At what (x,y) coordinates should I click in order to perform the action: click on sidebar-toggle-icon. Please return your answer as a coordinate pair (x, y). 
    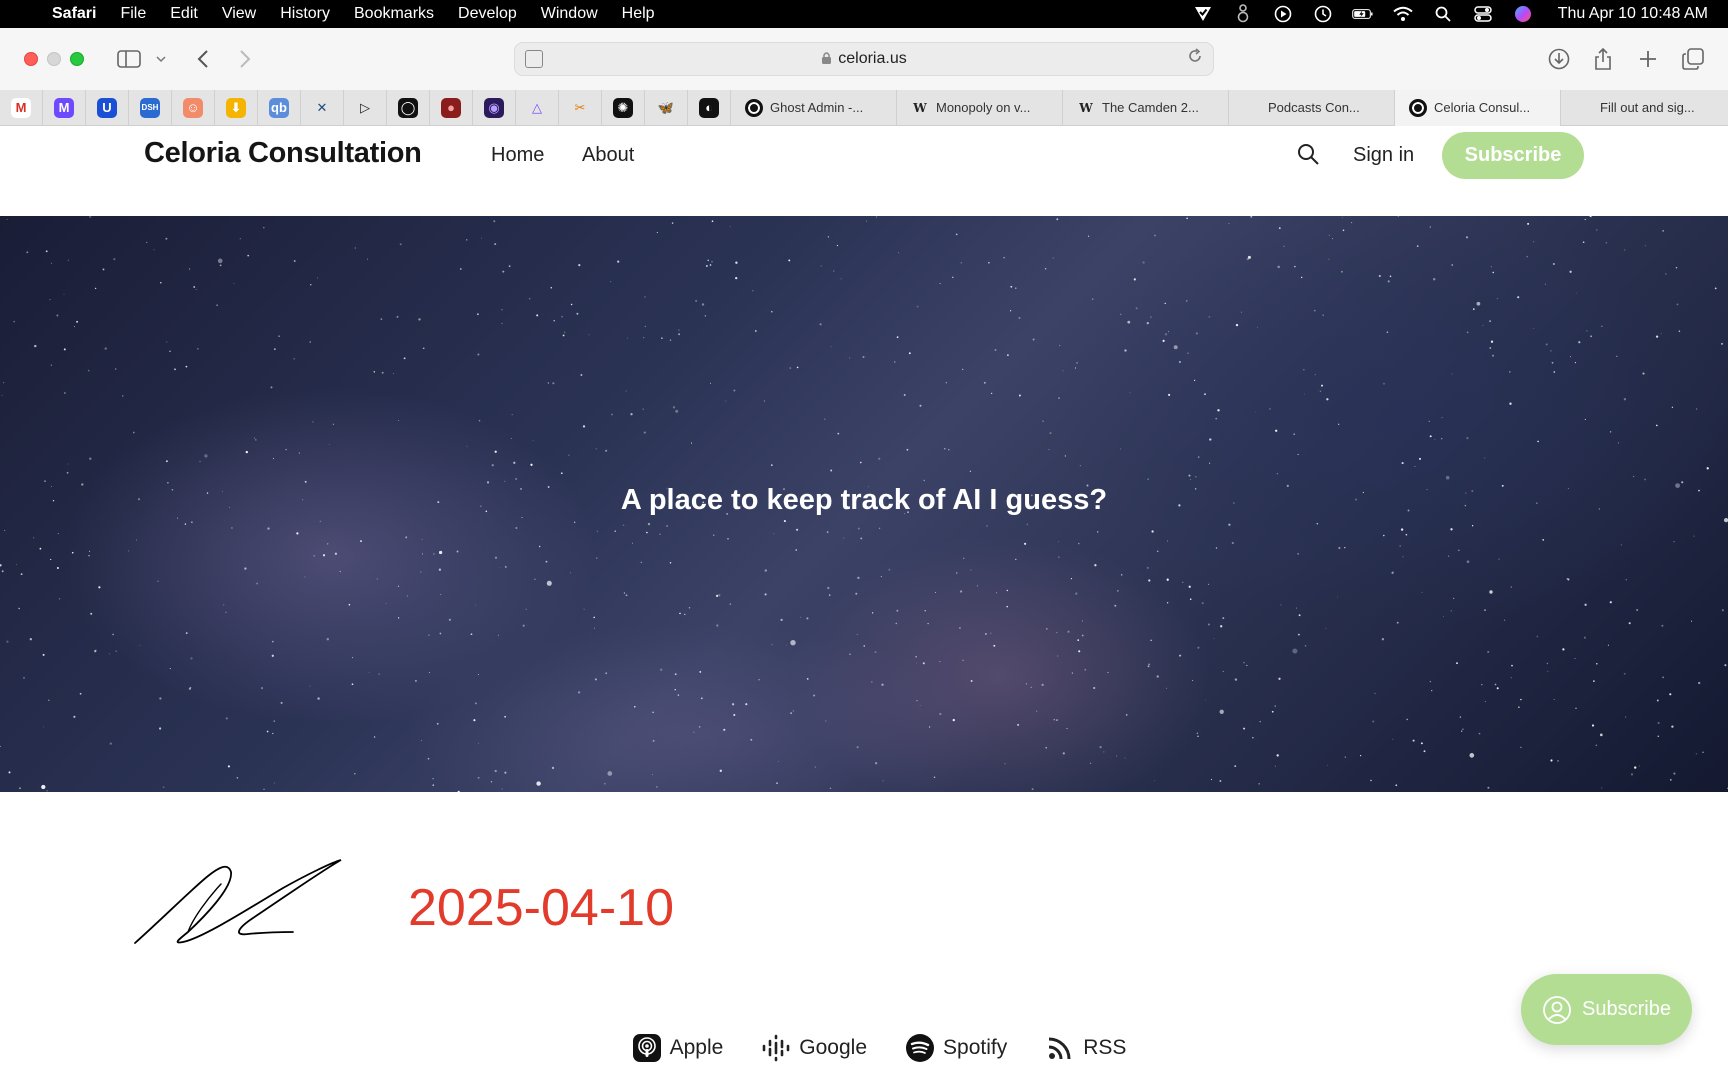
    Looking at the image, I should click on (129, 59).